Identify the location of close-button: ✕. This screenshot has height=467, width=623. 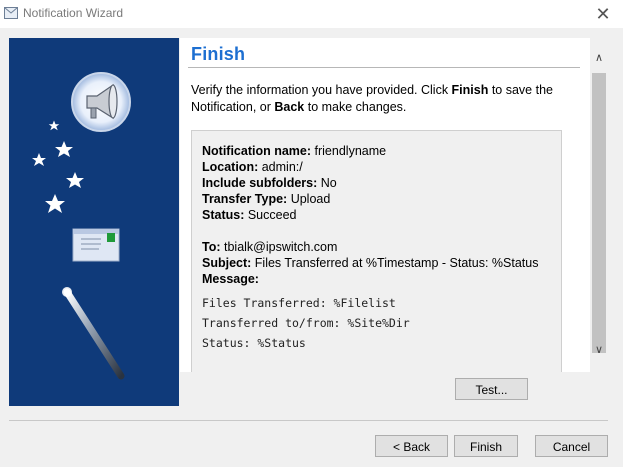
(603, 14).